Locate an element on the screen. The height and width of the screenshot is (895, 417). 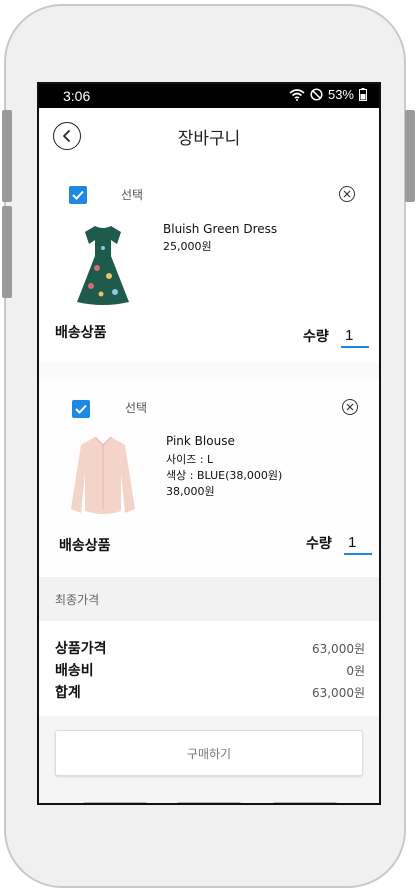
final-price-title: 최종가격 is located at coordinates (77, 600).